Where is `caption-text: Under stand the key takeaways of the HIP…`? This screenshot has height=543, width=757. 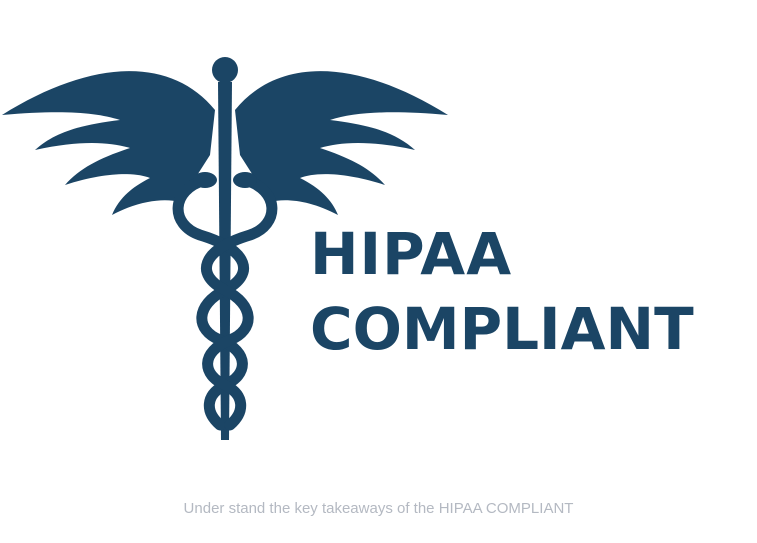
caption-text: Under stand the key takeaways of the HIP… is located at coordinates (378, 508).